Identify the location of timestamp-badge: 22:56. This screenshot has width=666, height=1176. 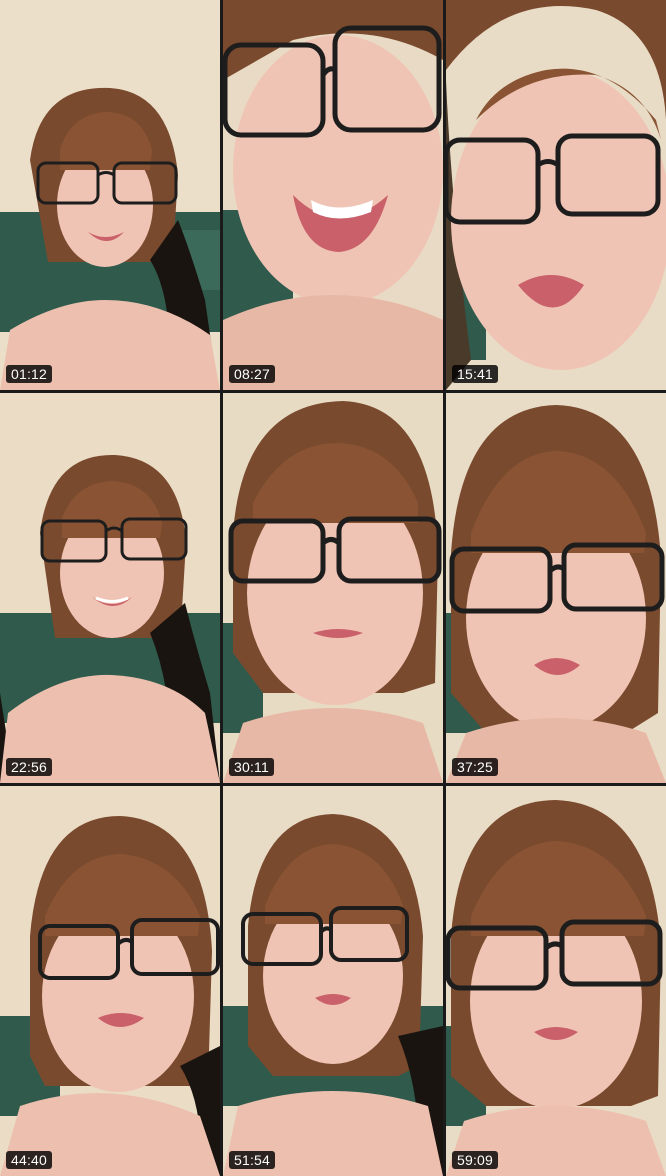
(29, 767).